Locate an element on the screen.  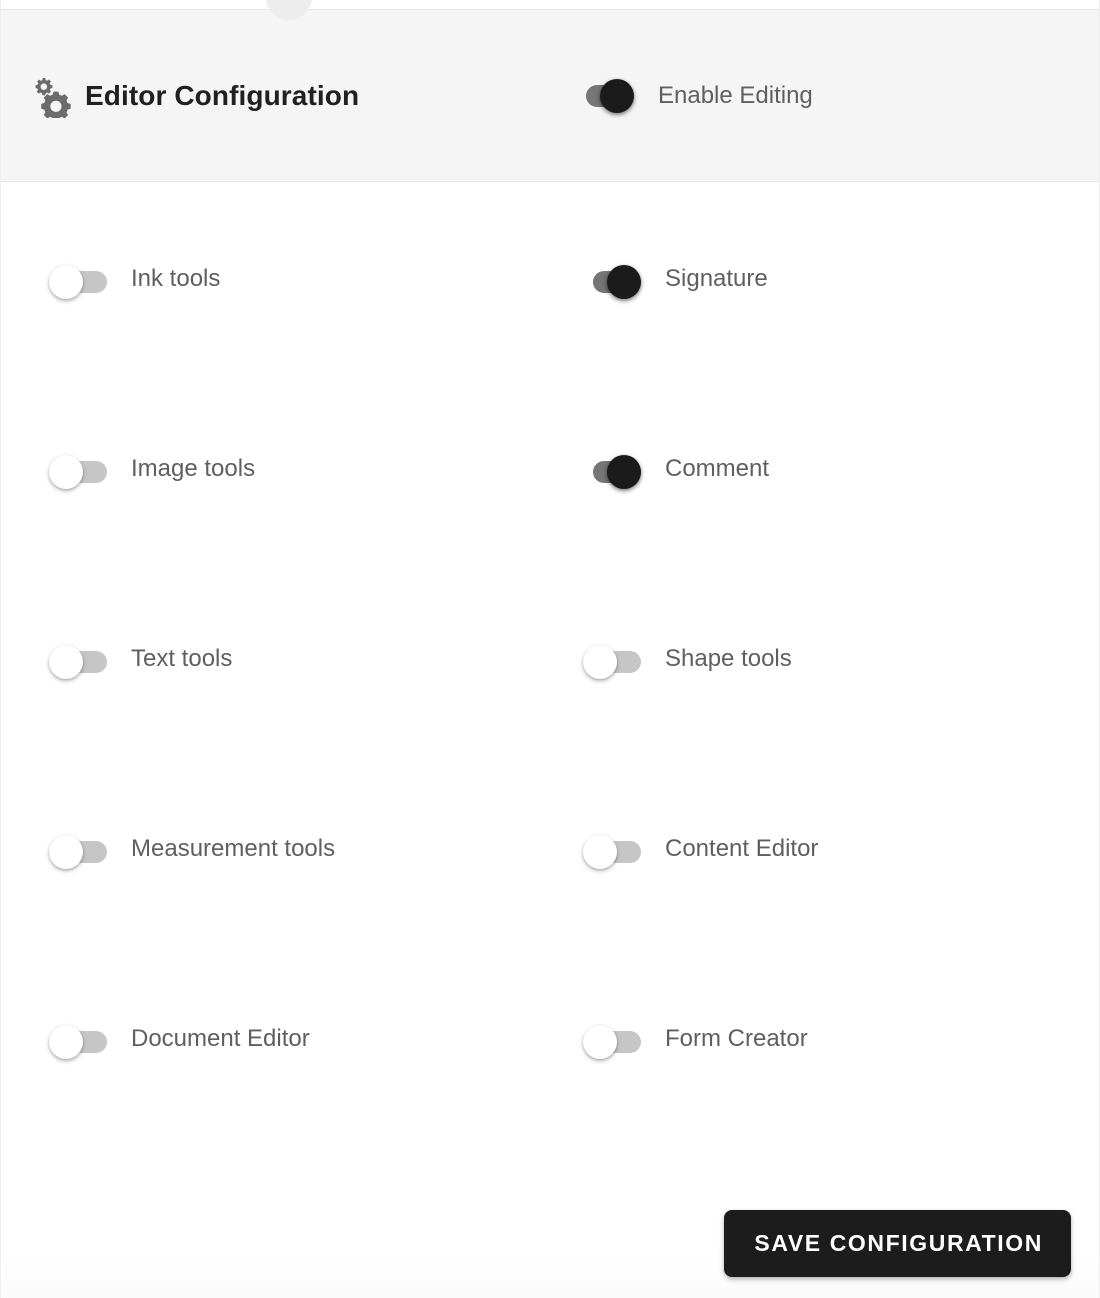
option-ink-tools: Ink tools is located at coordinates (273, 360).